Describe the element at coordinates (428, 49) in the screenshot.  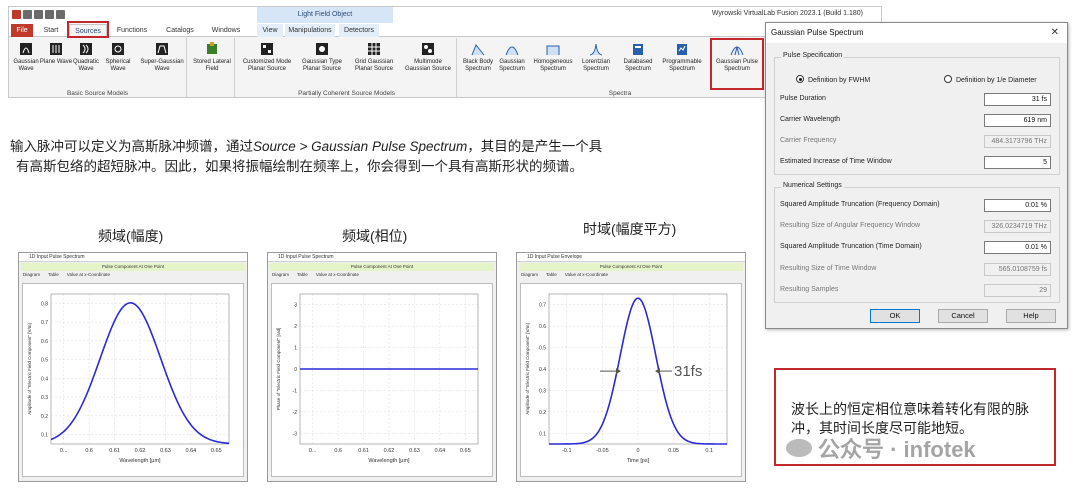
I see `multimode-icon` at that location.